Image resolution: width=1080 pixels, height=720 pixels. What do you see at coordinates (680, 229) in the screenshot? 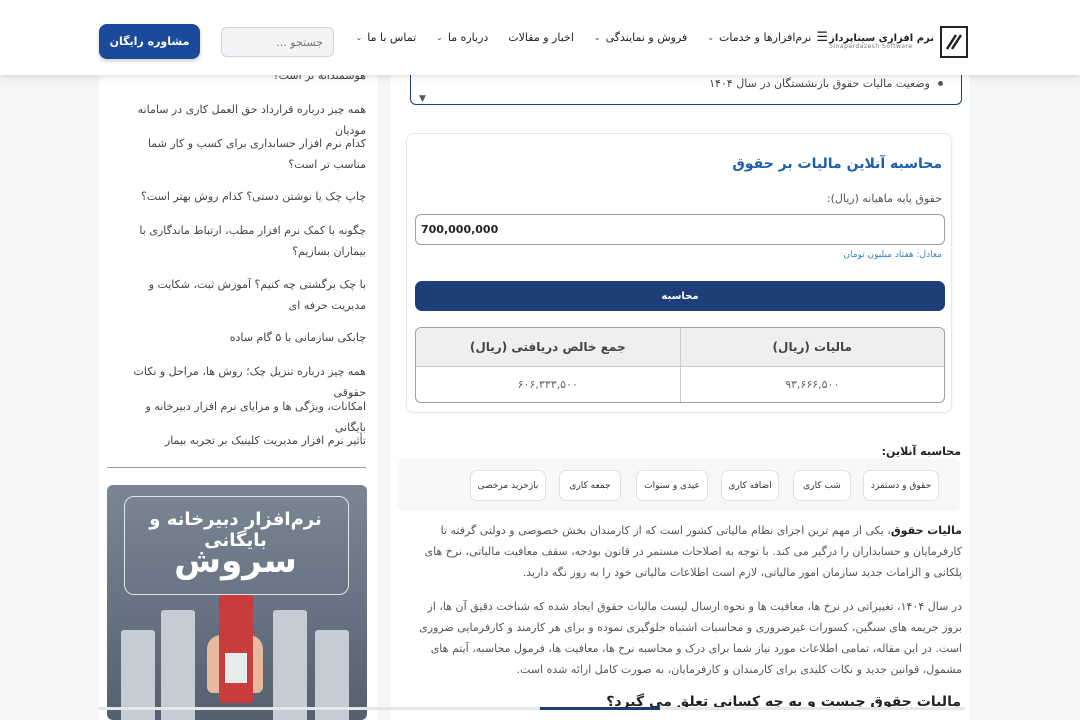
I see `salary-input` at bounding box center [680, 229].